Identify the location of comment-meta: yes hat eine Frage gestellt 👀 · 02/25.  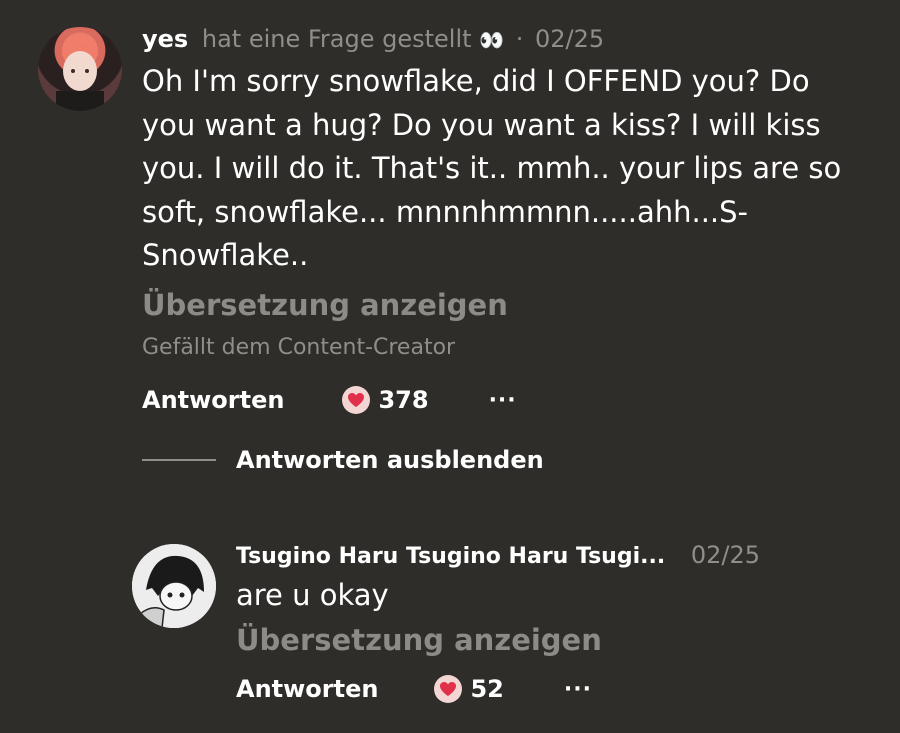
(373, 39).